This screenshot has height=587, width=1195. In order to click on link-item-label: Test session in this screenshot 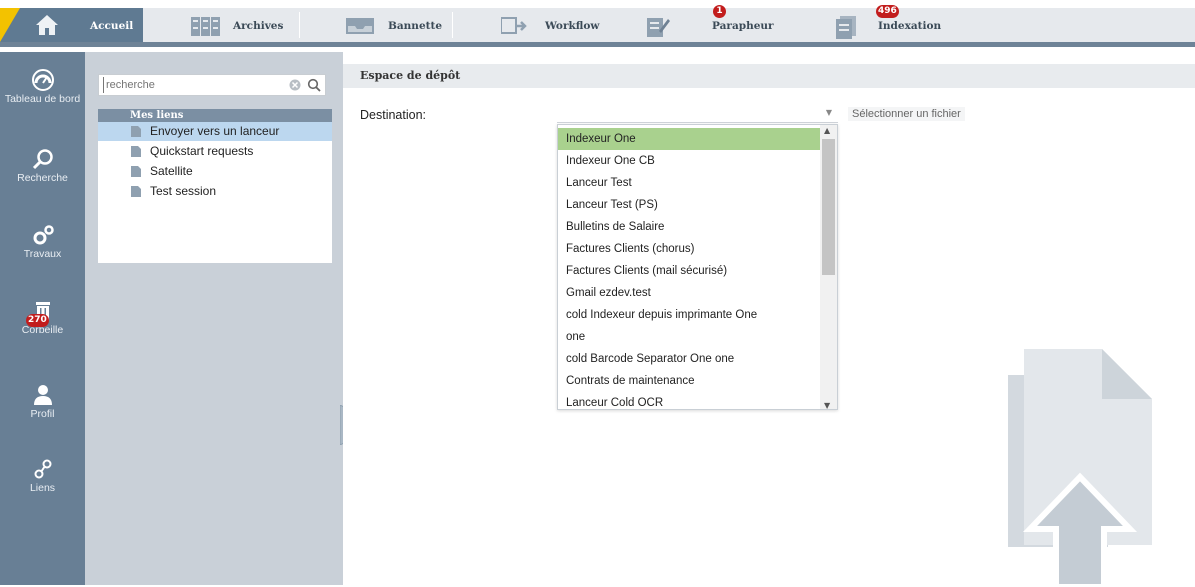, I will do `click(183, 191)`.